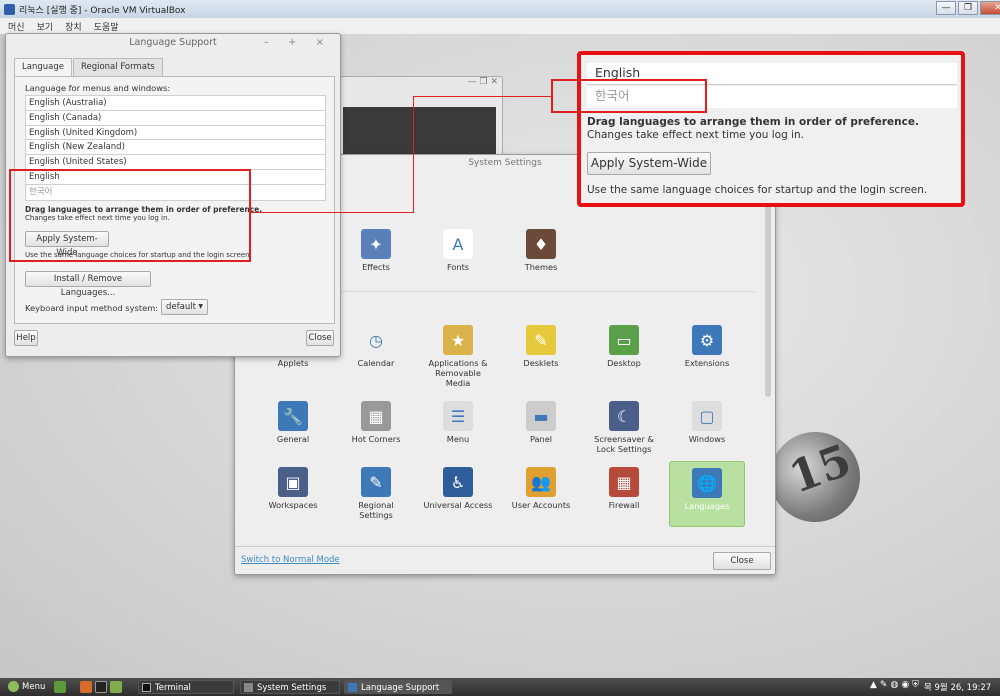 This screenshot has width=1000, height=696. Describe the element at coordinates (175, 162) in the screenshot. I see `list-item: English (United States)` at that location.